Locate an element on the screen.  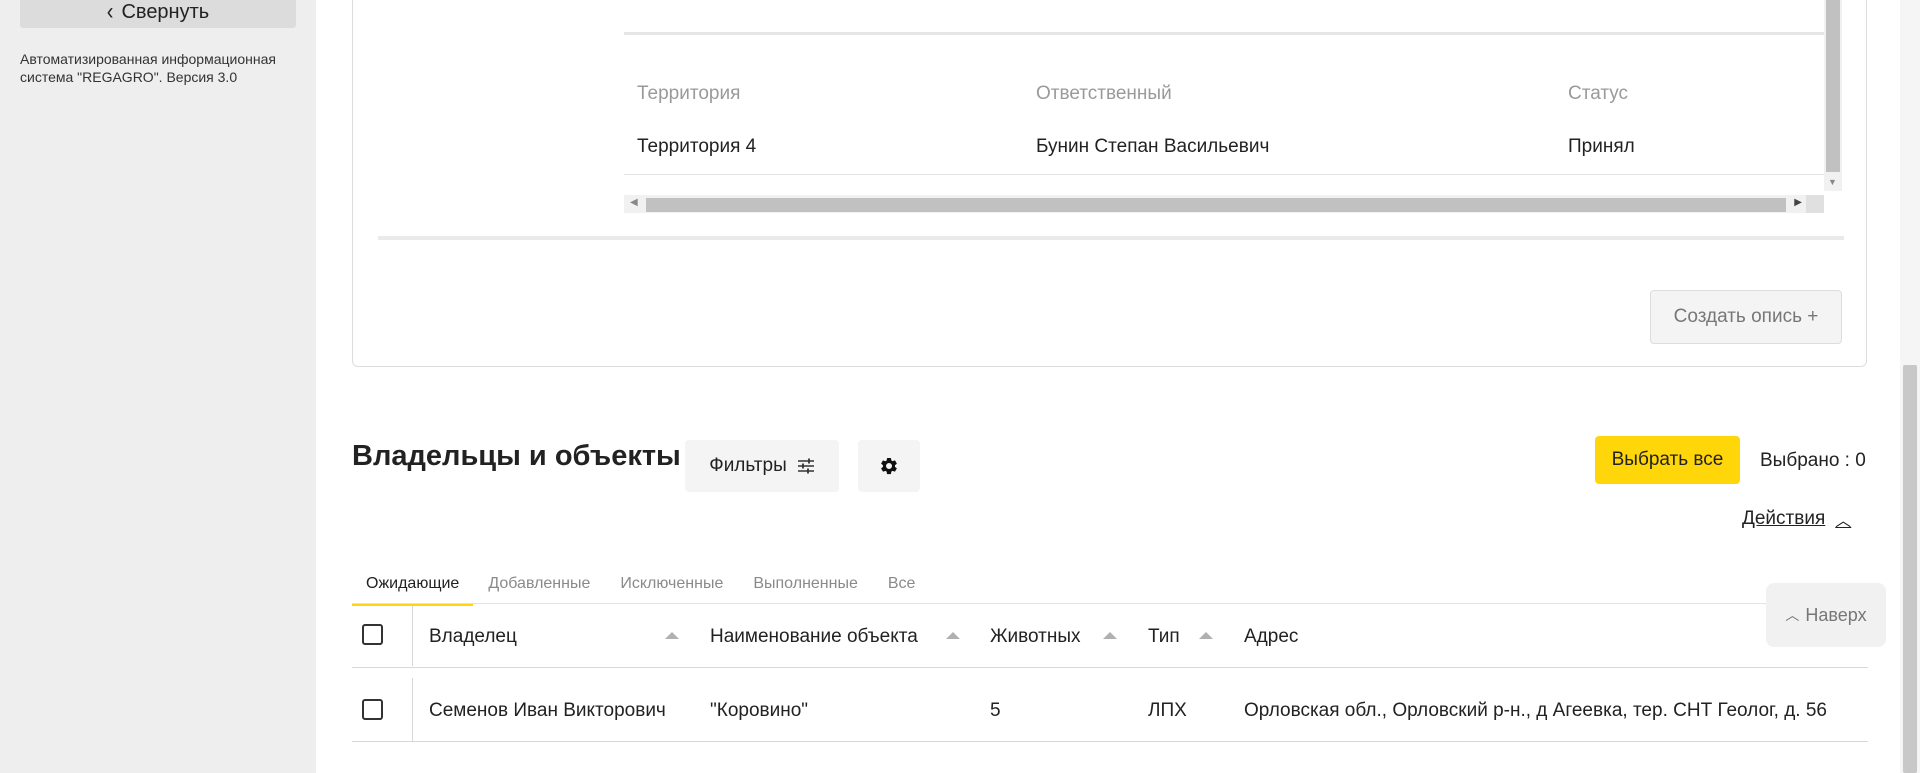
cell-object-name: "Коровино" is located at coordinates (759, 710).